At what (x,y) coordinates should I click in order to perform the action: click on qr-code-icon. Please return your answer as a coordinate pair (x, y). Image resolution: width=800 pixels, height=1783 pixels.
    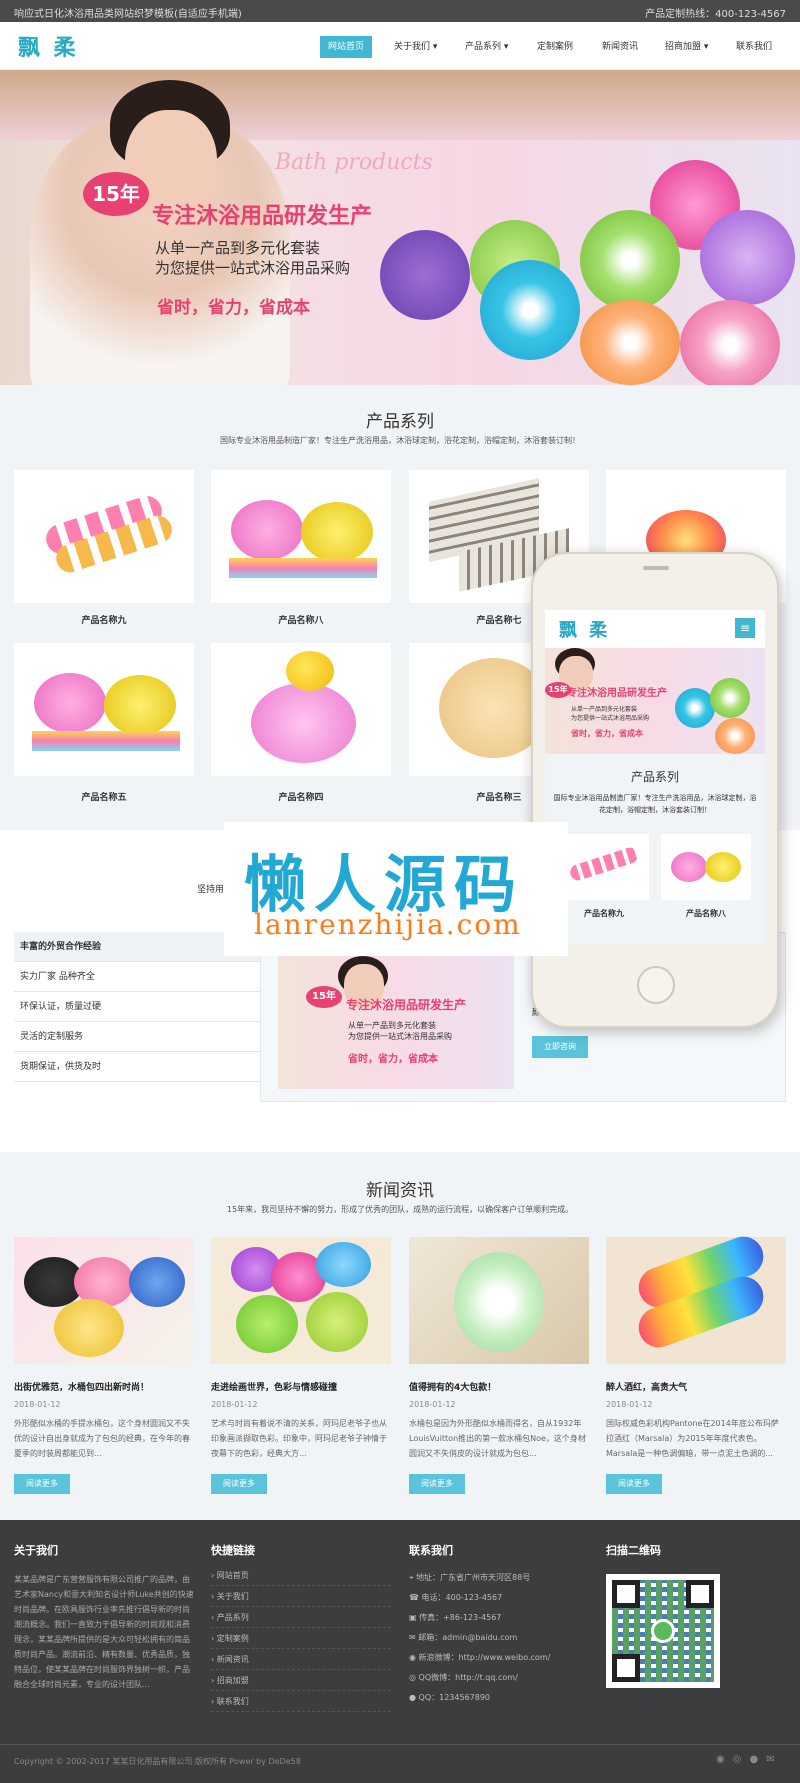
    Looking at the image, I should click on (663, 1631).